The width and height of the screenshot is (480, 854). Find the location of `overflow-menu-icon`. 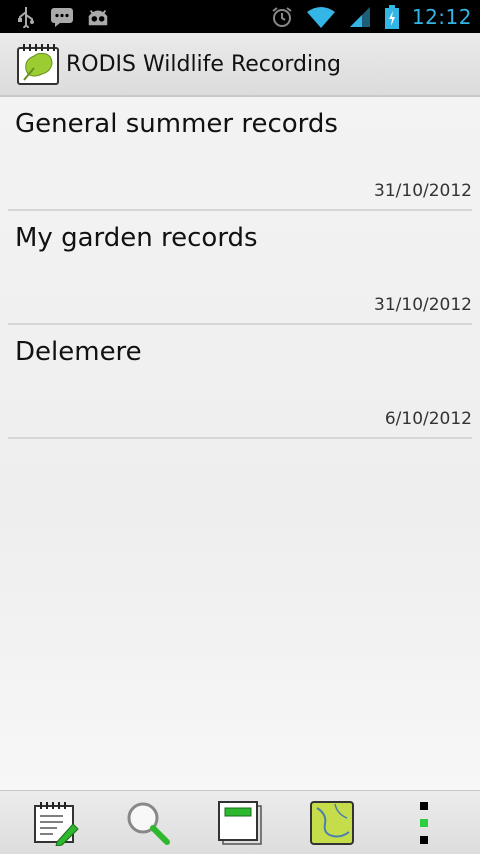

overflow-menu-icon is located at coordinates (424, 822).